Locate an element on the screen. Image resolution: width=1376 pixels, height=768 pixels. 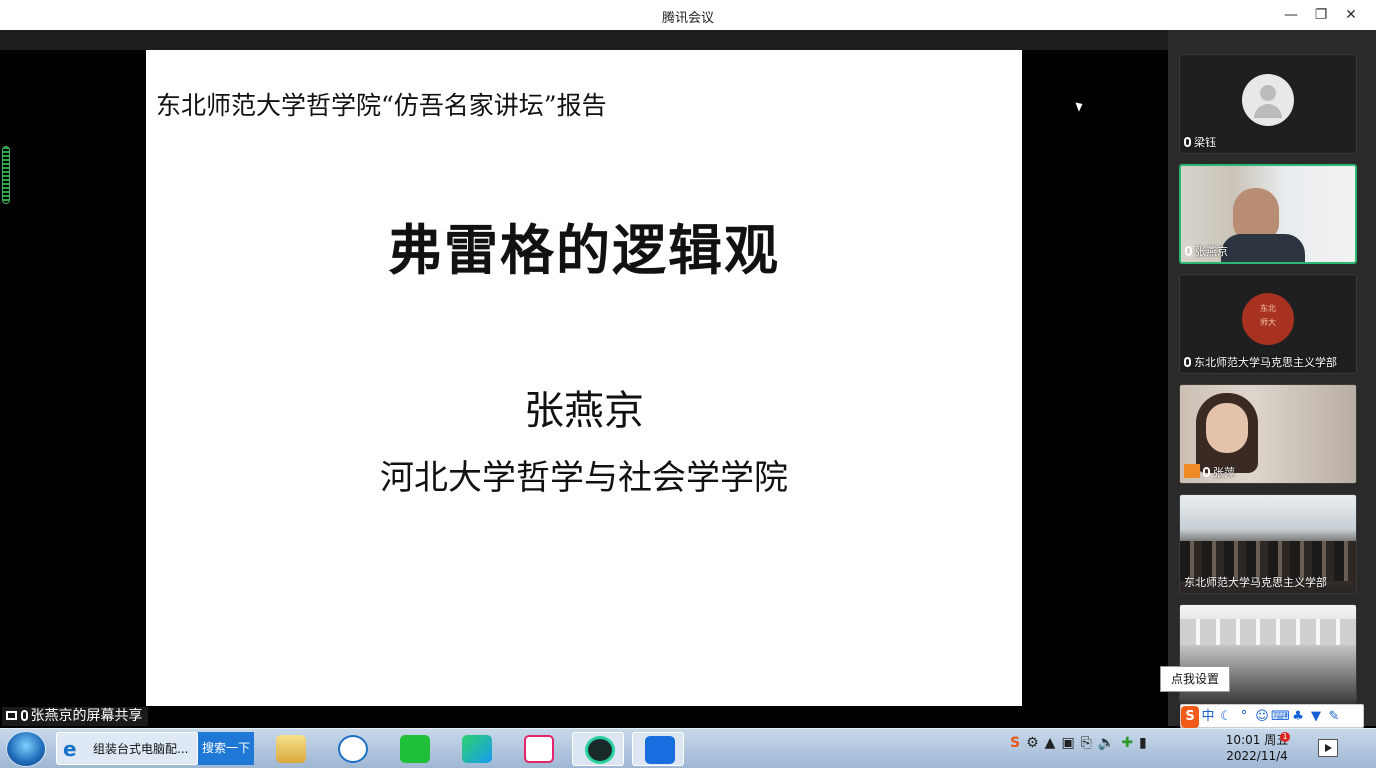
system-tray: S ⚙ ▲ ▣ ⎘ 🔈 ✚ ▮ is located at coordinates (1081, 743).